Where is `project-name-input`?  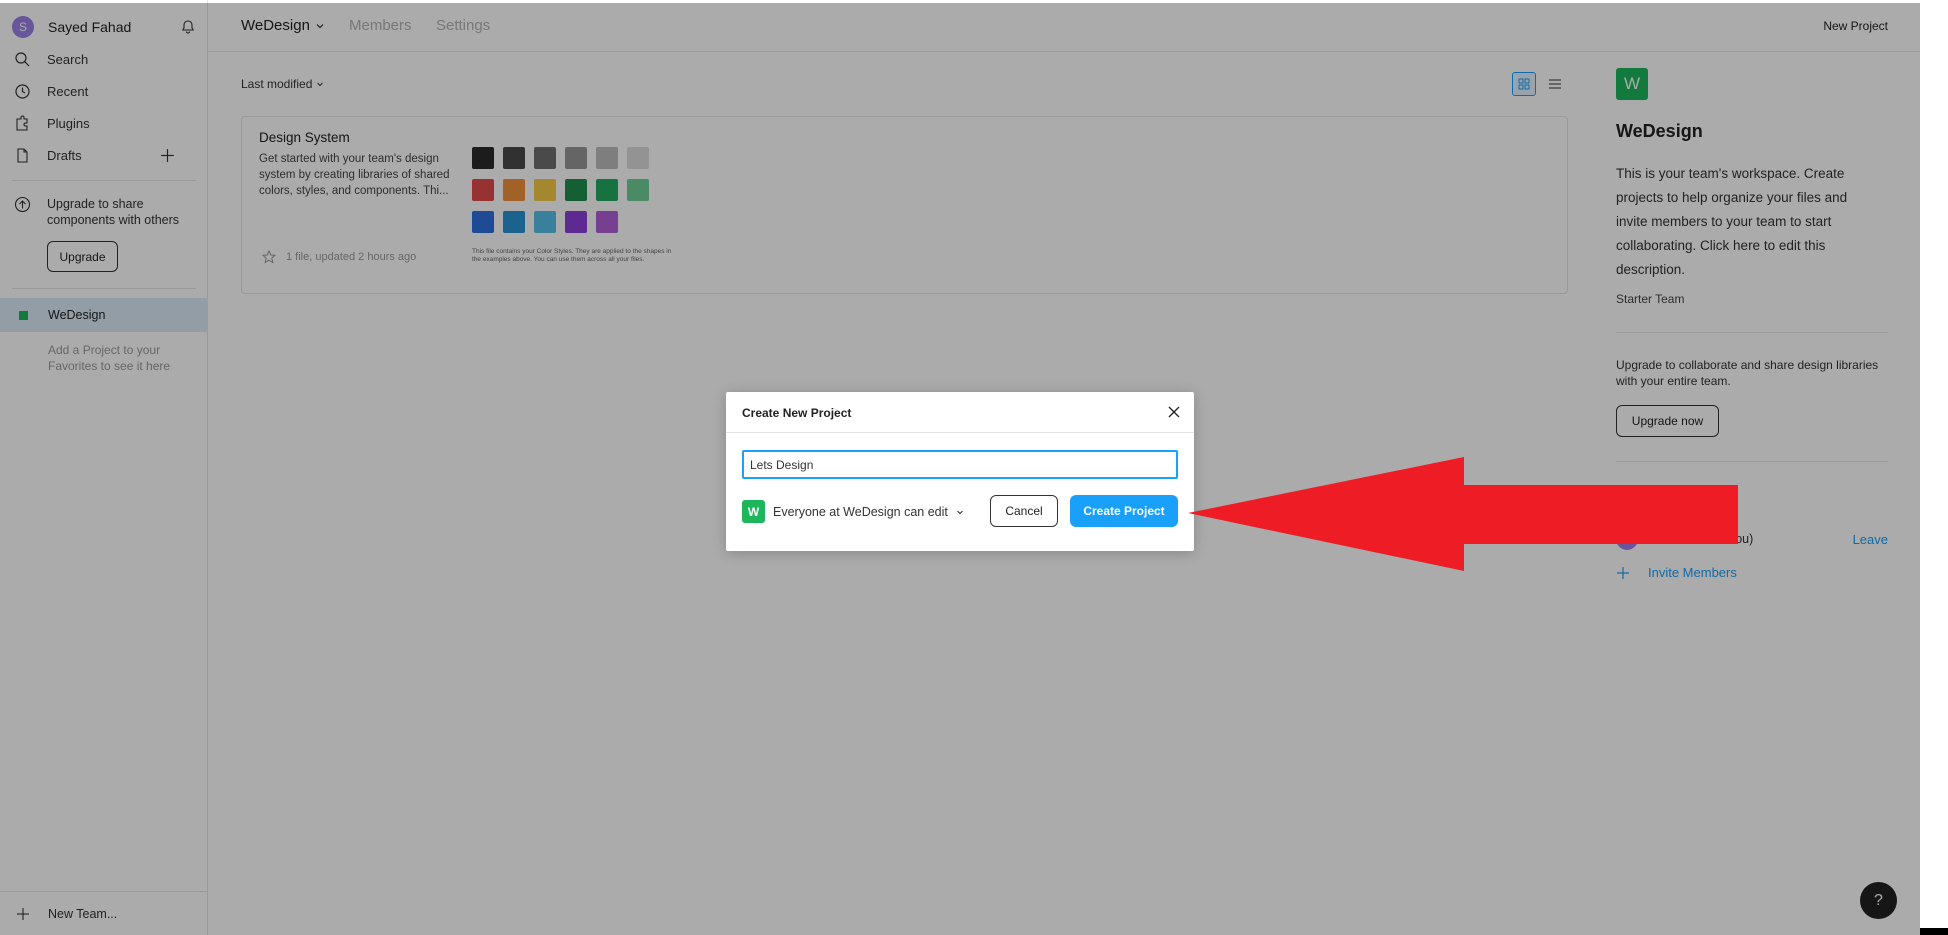
project-name-input is located at coordinates (960, 464).